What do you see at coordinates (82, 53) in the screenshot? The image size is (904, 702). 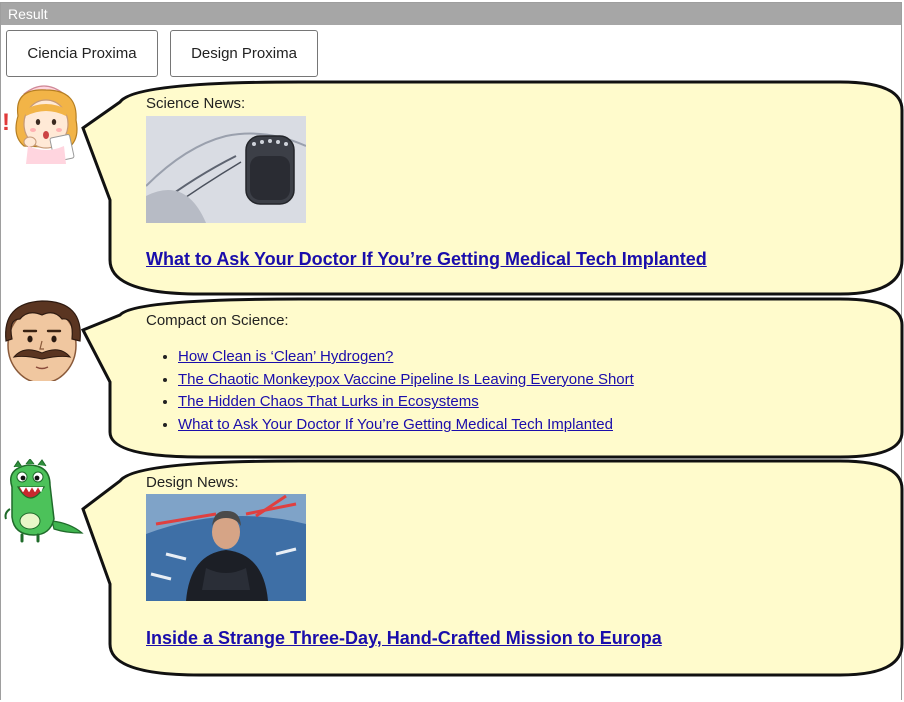 I see `ciencia-proxima-button: Ciencia Proxima` at bounding box center [82, 53].